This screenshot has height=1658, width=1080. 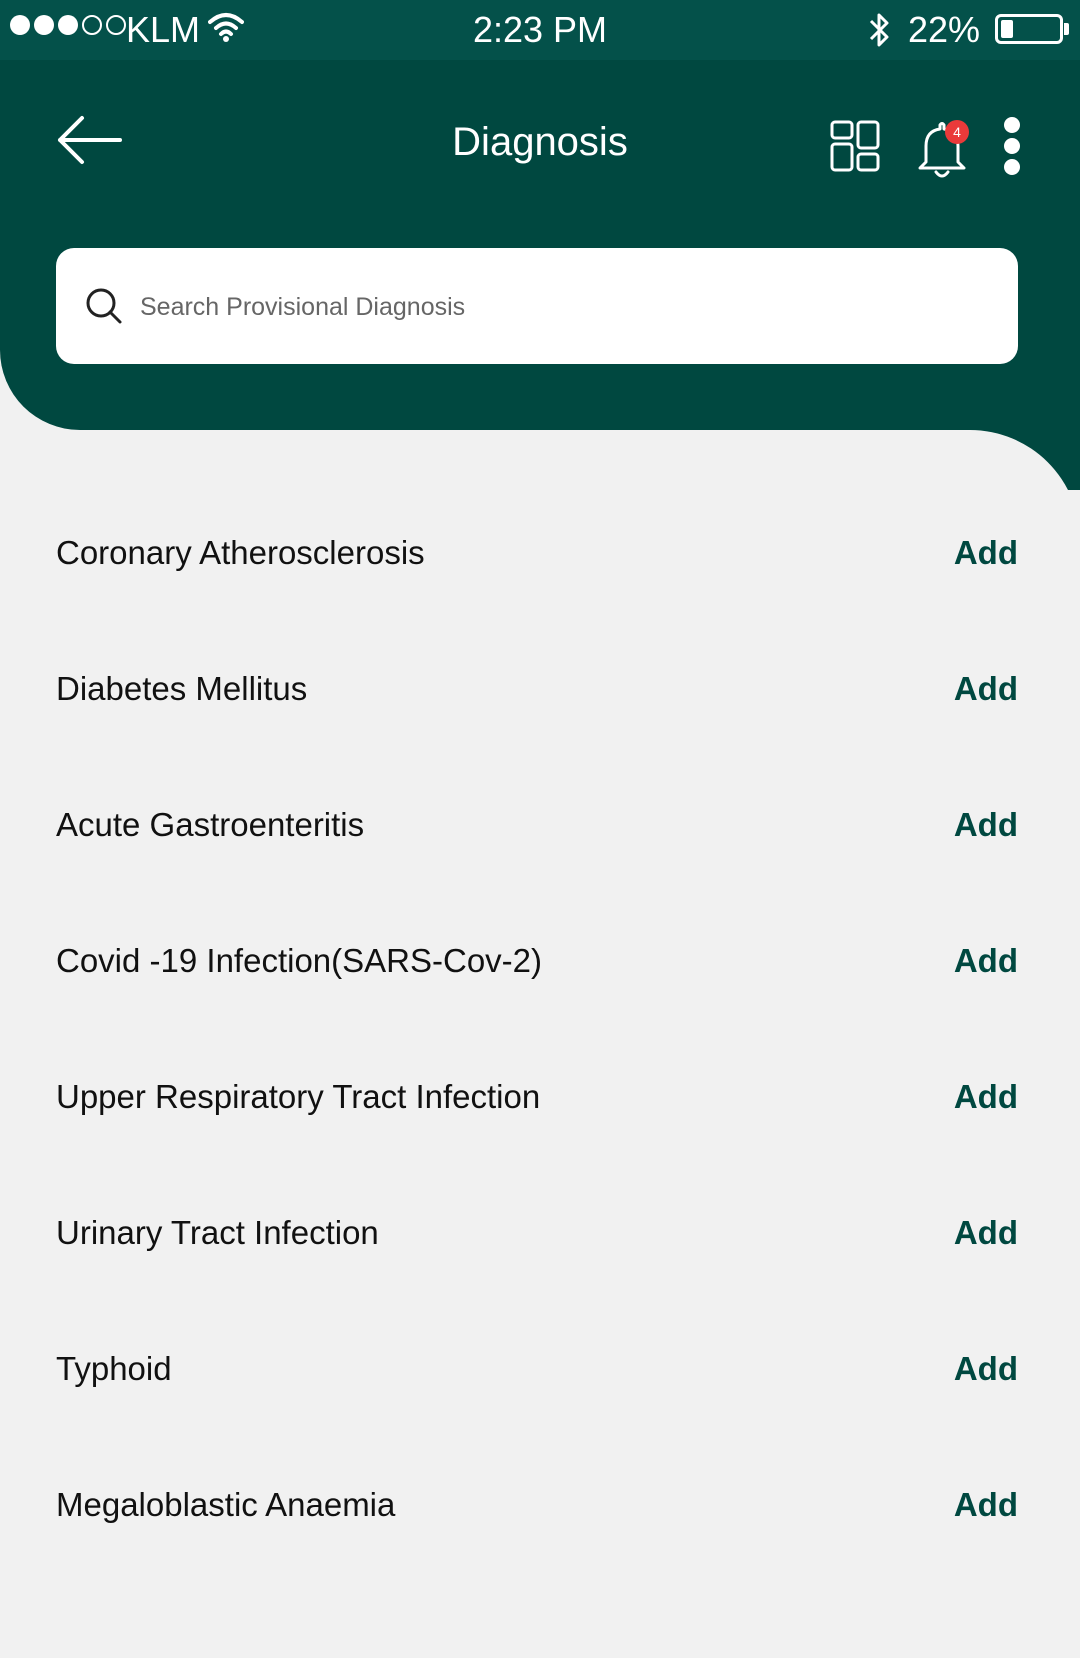 What do you see at coordinates (298, 1096) in the screenshot?
I see `diagnosis-name: Upper Respiratory Tract Infection` at bounding box center [298, 1096].